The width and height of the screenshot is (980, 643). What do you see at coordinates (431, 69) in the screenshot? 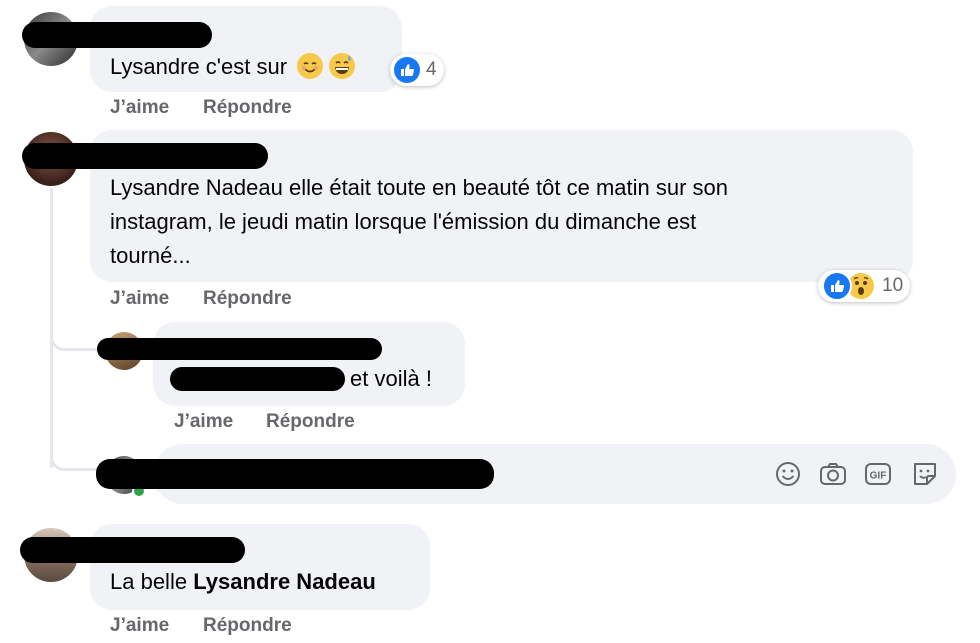
I see `reaction-count: 4` at bounding box center [431, 69].